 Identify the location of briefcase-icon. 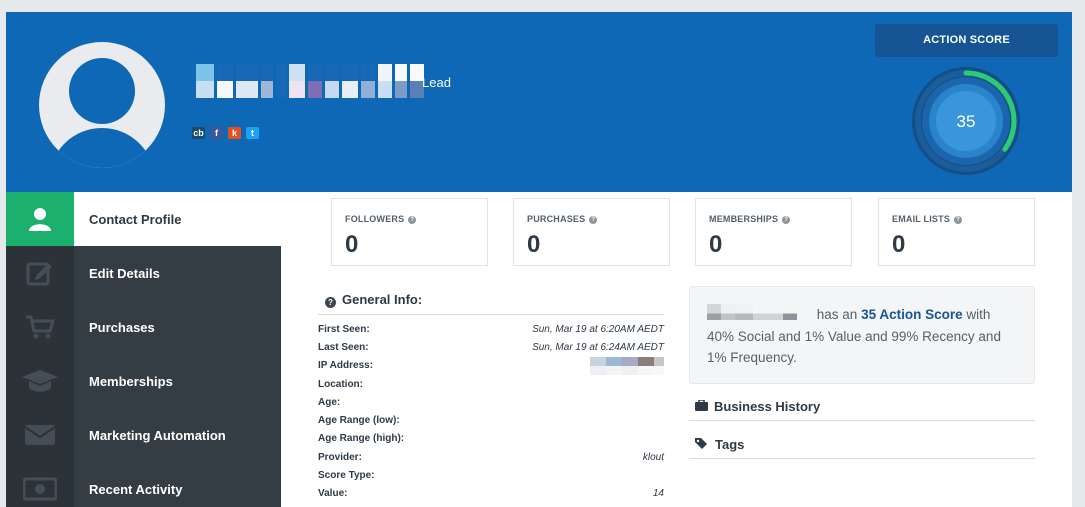
(701, 406).